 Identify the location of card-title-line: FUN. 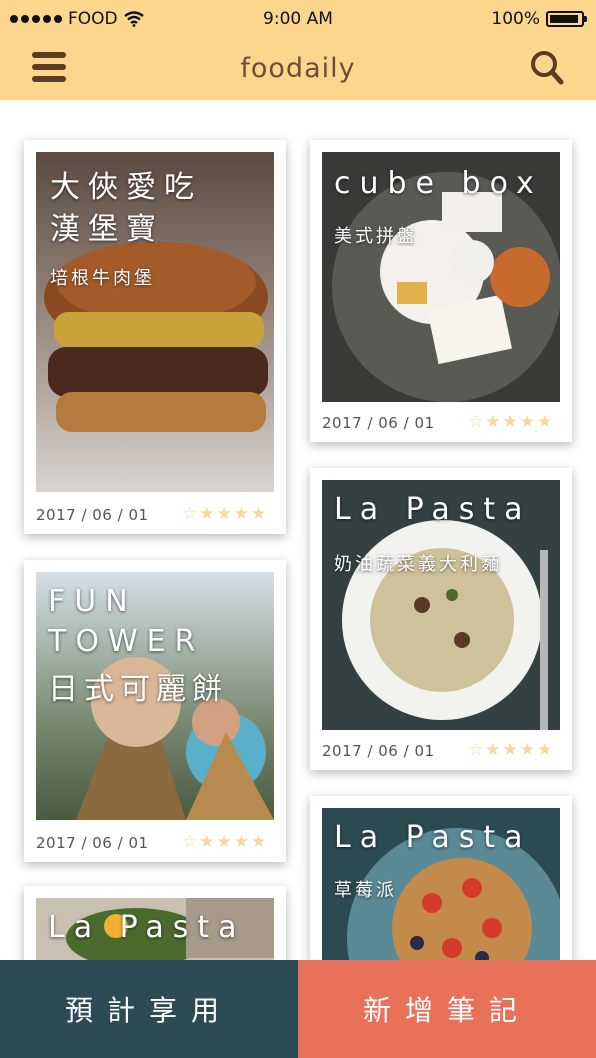
(92, 601).